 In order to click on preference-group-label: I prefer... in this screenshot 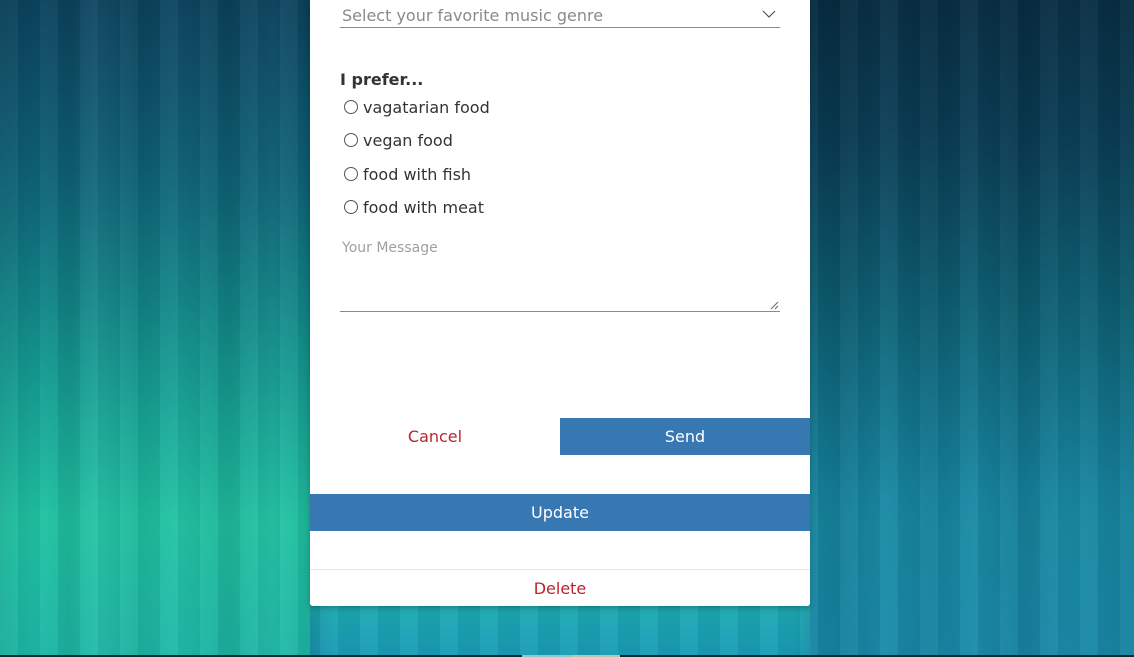, I will do `click(382, 79)`.